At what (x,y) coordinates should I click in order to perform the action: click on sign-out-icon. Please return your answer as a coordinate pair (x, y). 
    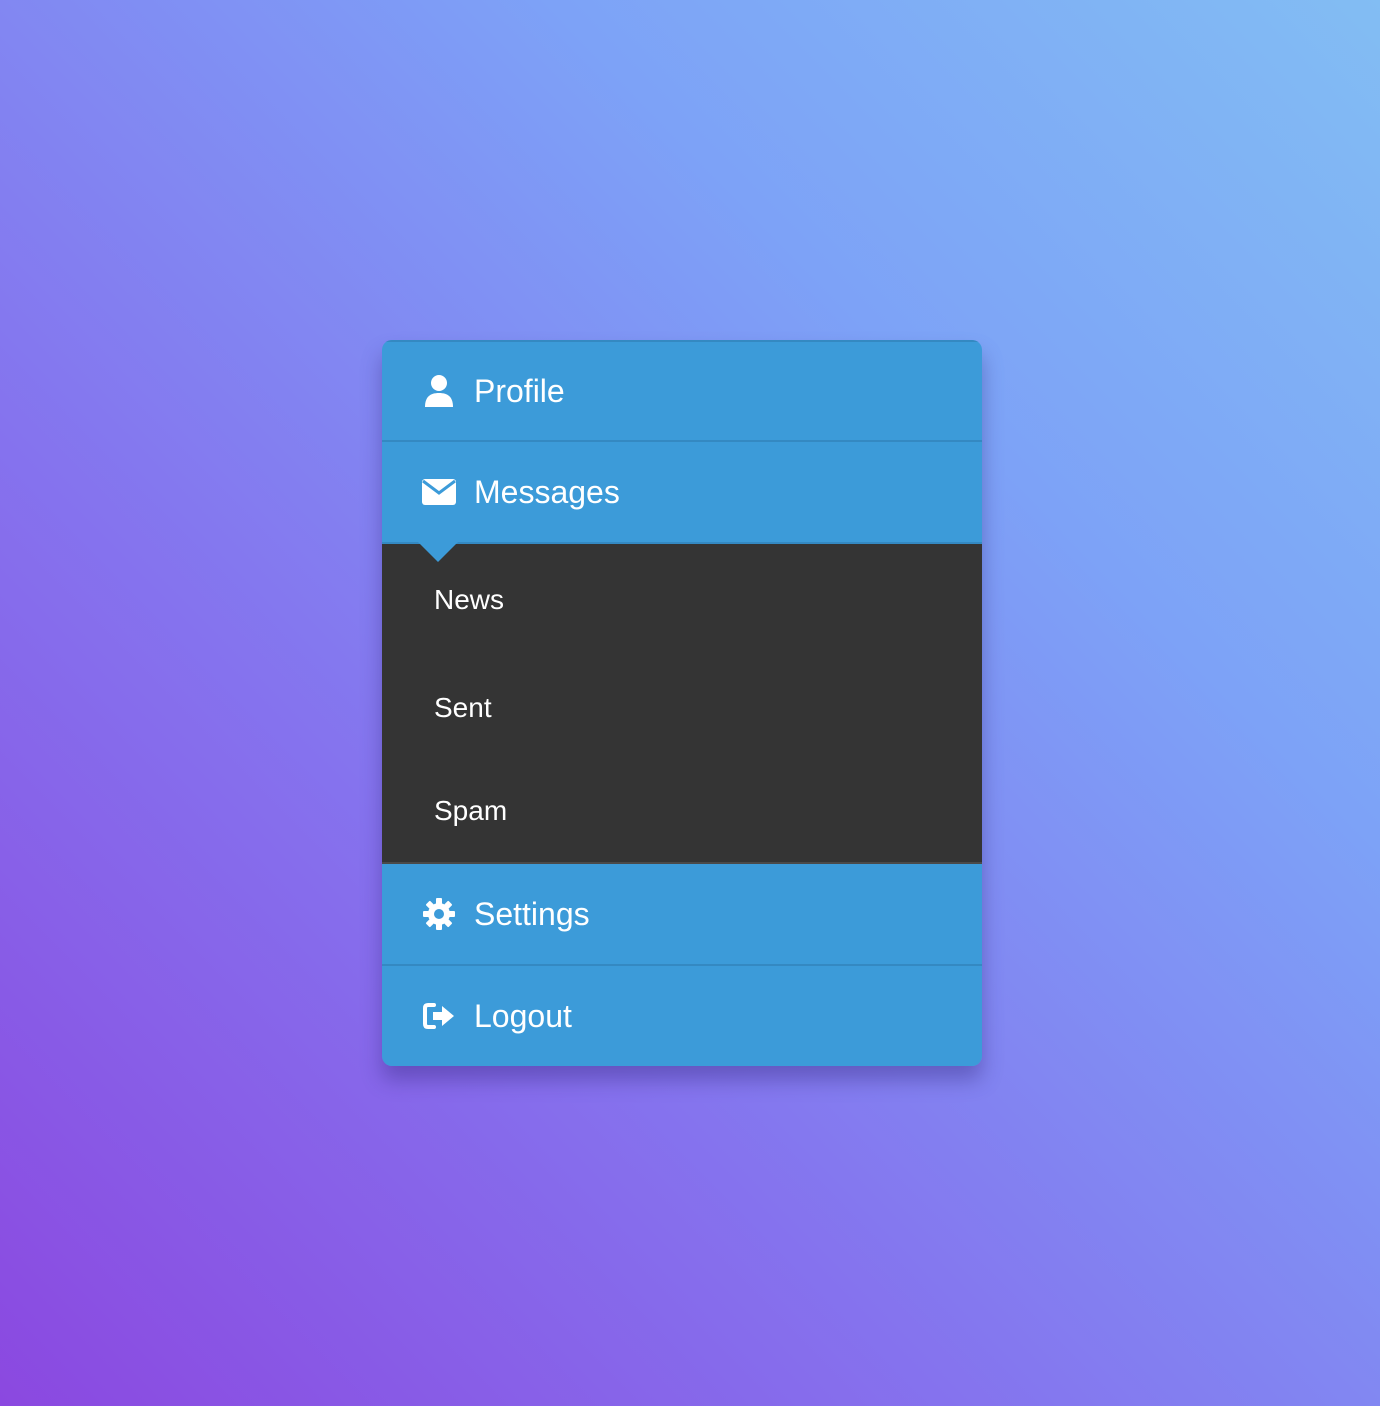
    Looking at the image, I should click on (439, 1016).